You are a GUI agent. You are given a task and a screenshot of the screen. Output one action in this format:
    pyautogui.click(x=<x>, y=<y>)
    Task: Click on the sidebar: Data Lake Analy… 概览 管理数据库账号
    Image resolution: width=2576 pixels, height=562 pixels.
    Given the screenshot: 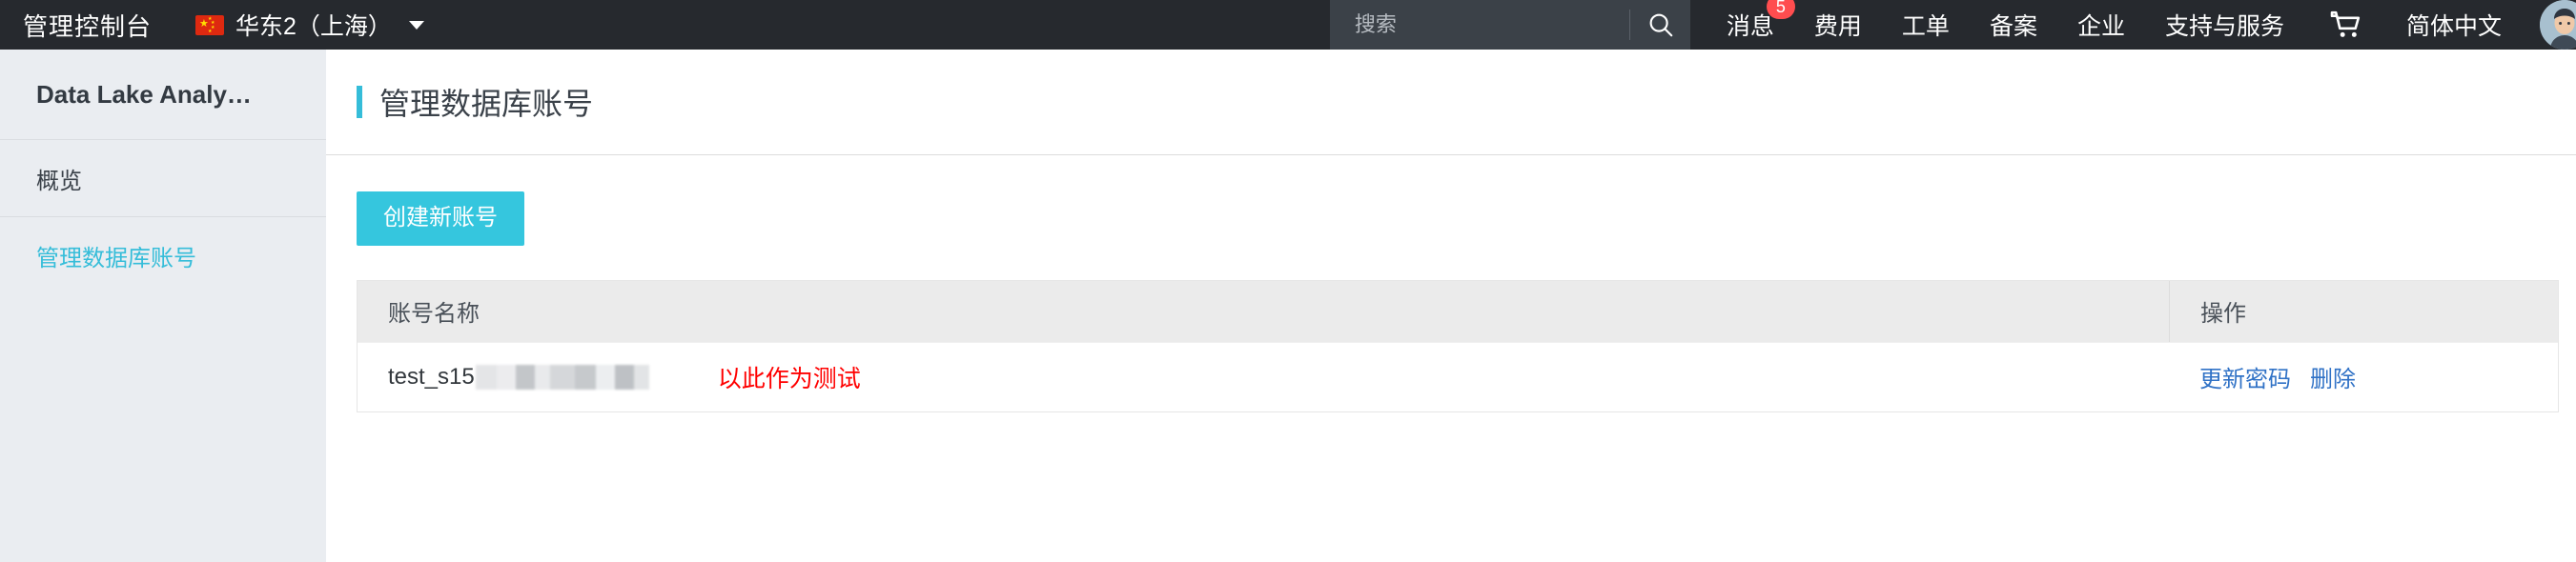 What is the action you would take?
    pyautogui.click(x=163, y=306)
    